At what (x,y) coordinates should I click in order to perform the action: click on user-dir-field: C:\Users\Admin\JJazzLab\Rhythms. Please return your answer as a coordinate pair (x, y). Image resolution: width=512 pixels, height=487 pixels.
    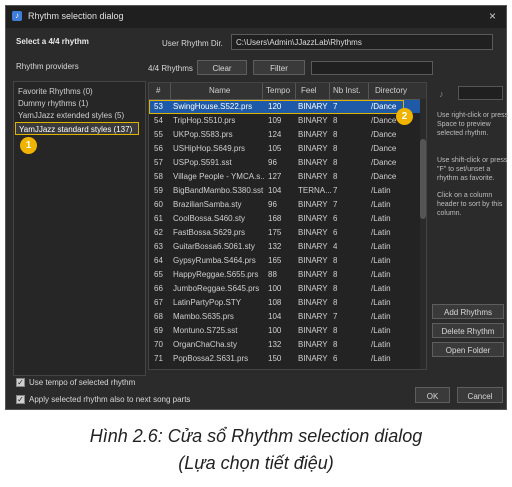
    Looking at the image, I should click on (362, 42).